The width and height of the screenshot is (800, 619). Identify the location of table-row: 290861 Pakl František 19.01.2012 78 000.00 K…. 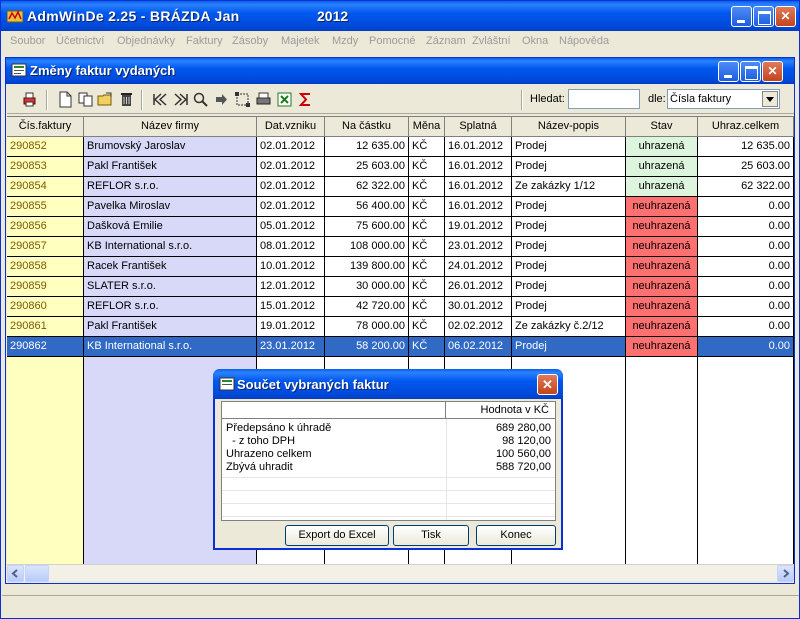
(400, 327).